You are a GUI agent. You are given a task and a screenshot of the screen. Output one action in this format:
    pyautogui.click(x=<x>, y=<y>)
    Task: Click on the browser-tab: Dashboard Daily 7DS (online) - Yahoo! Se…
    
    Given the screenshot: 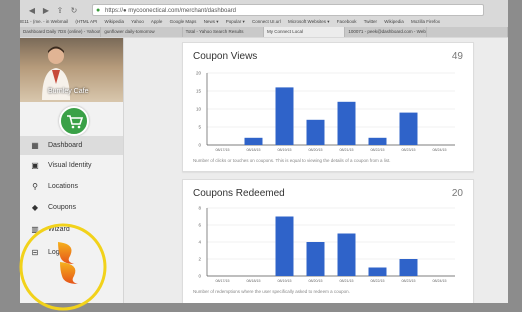 What is the action you would take?
    pyautogui.click(x=61, y=32)
    